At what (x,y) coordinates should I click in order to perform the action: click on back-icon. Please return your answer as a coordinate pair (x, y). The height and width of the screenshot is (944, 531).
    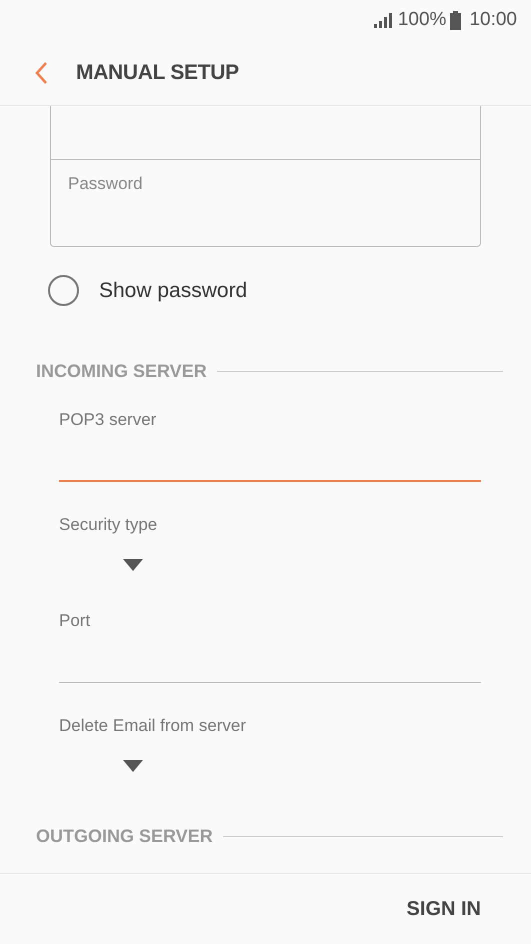
    Looking at the image, I should click on (41, 72).